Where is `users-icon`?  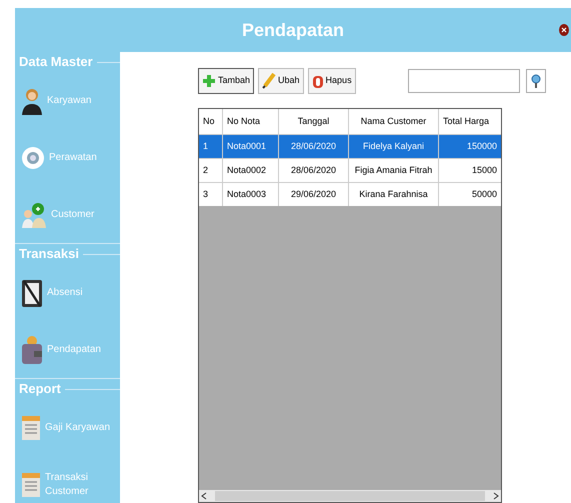
users-icon is located at coordinates (34, 215).